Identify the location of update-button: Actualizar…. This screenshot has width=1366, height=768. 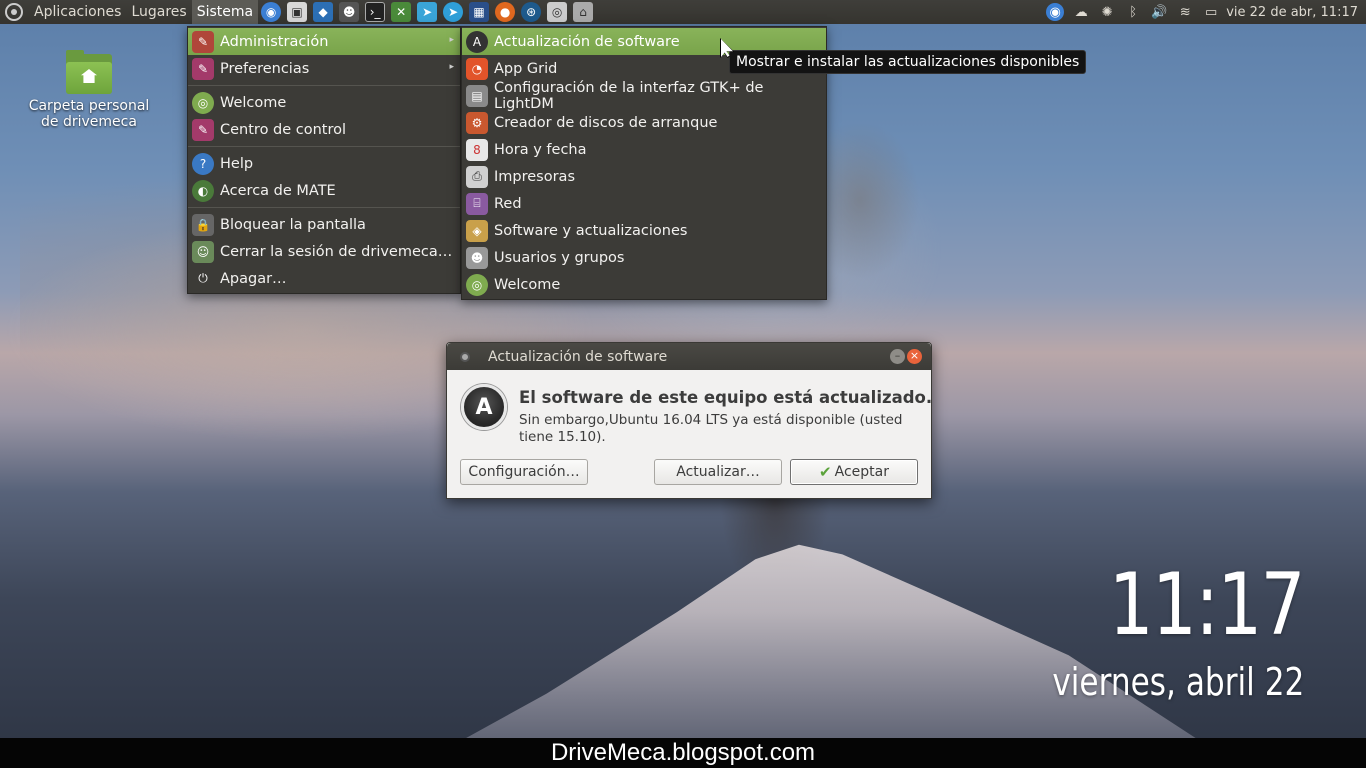
(718, 472).